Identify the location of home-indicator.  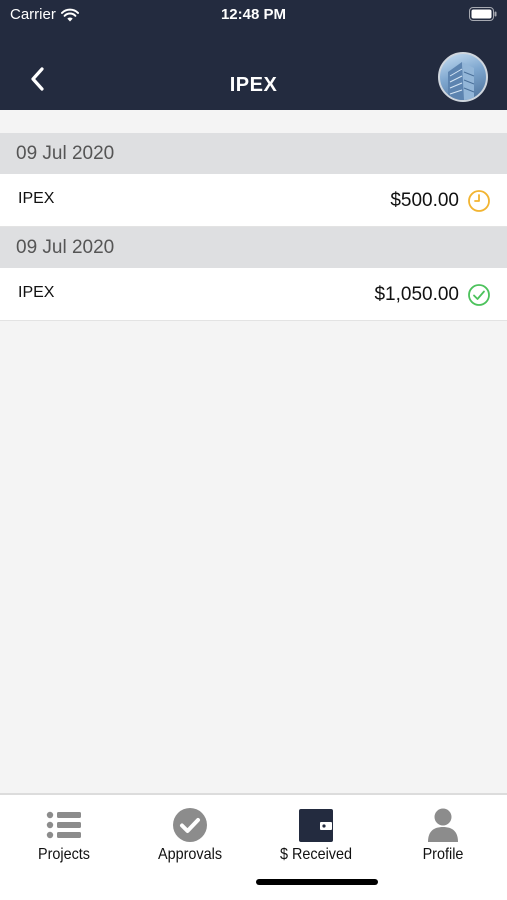
(317, 882).